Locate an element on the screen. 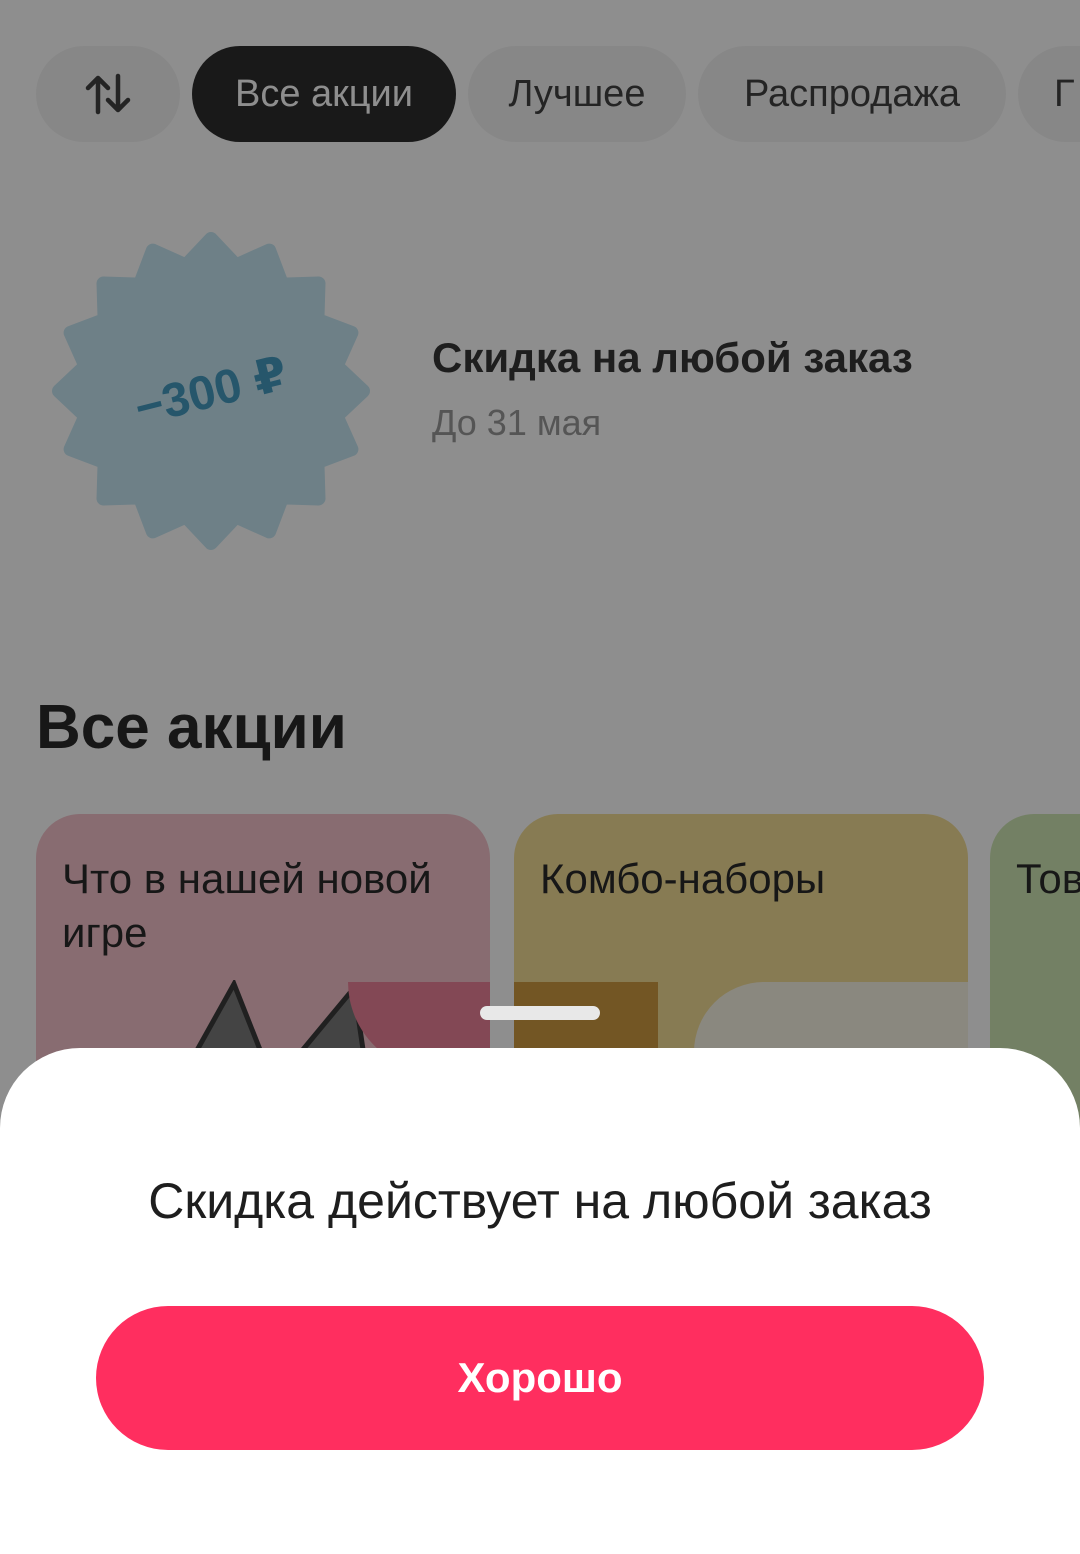 The image size is (1080, 1554). sheet-message: Скидка действует на любой заказ is located at coordinates (540, 1201).